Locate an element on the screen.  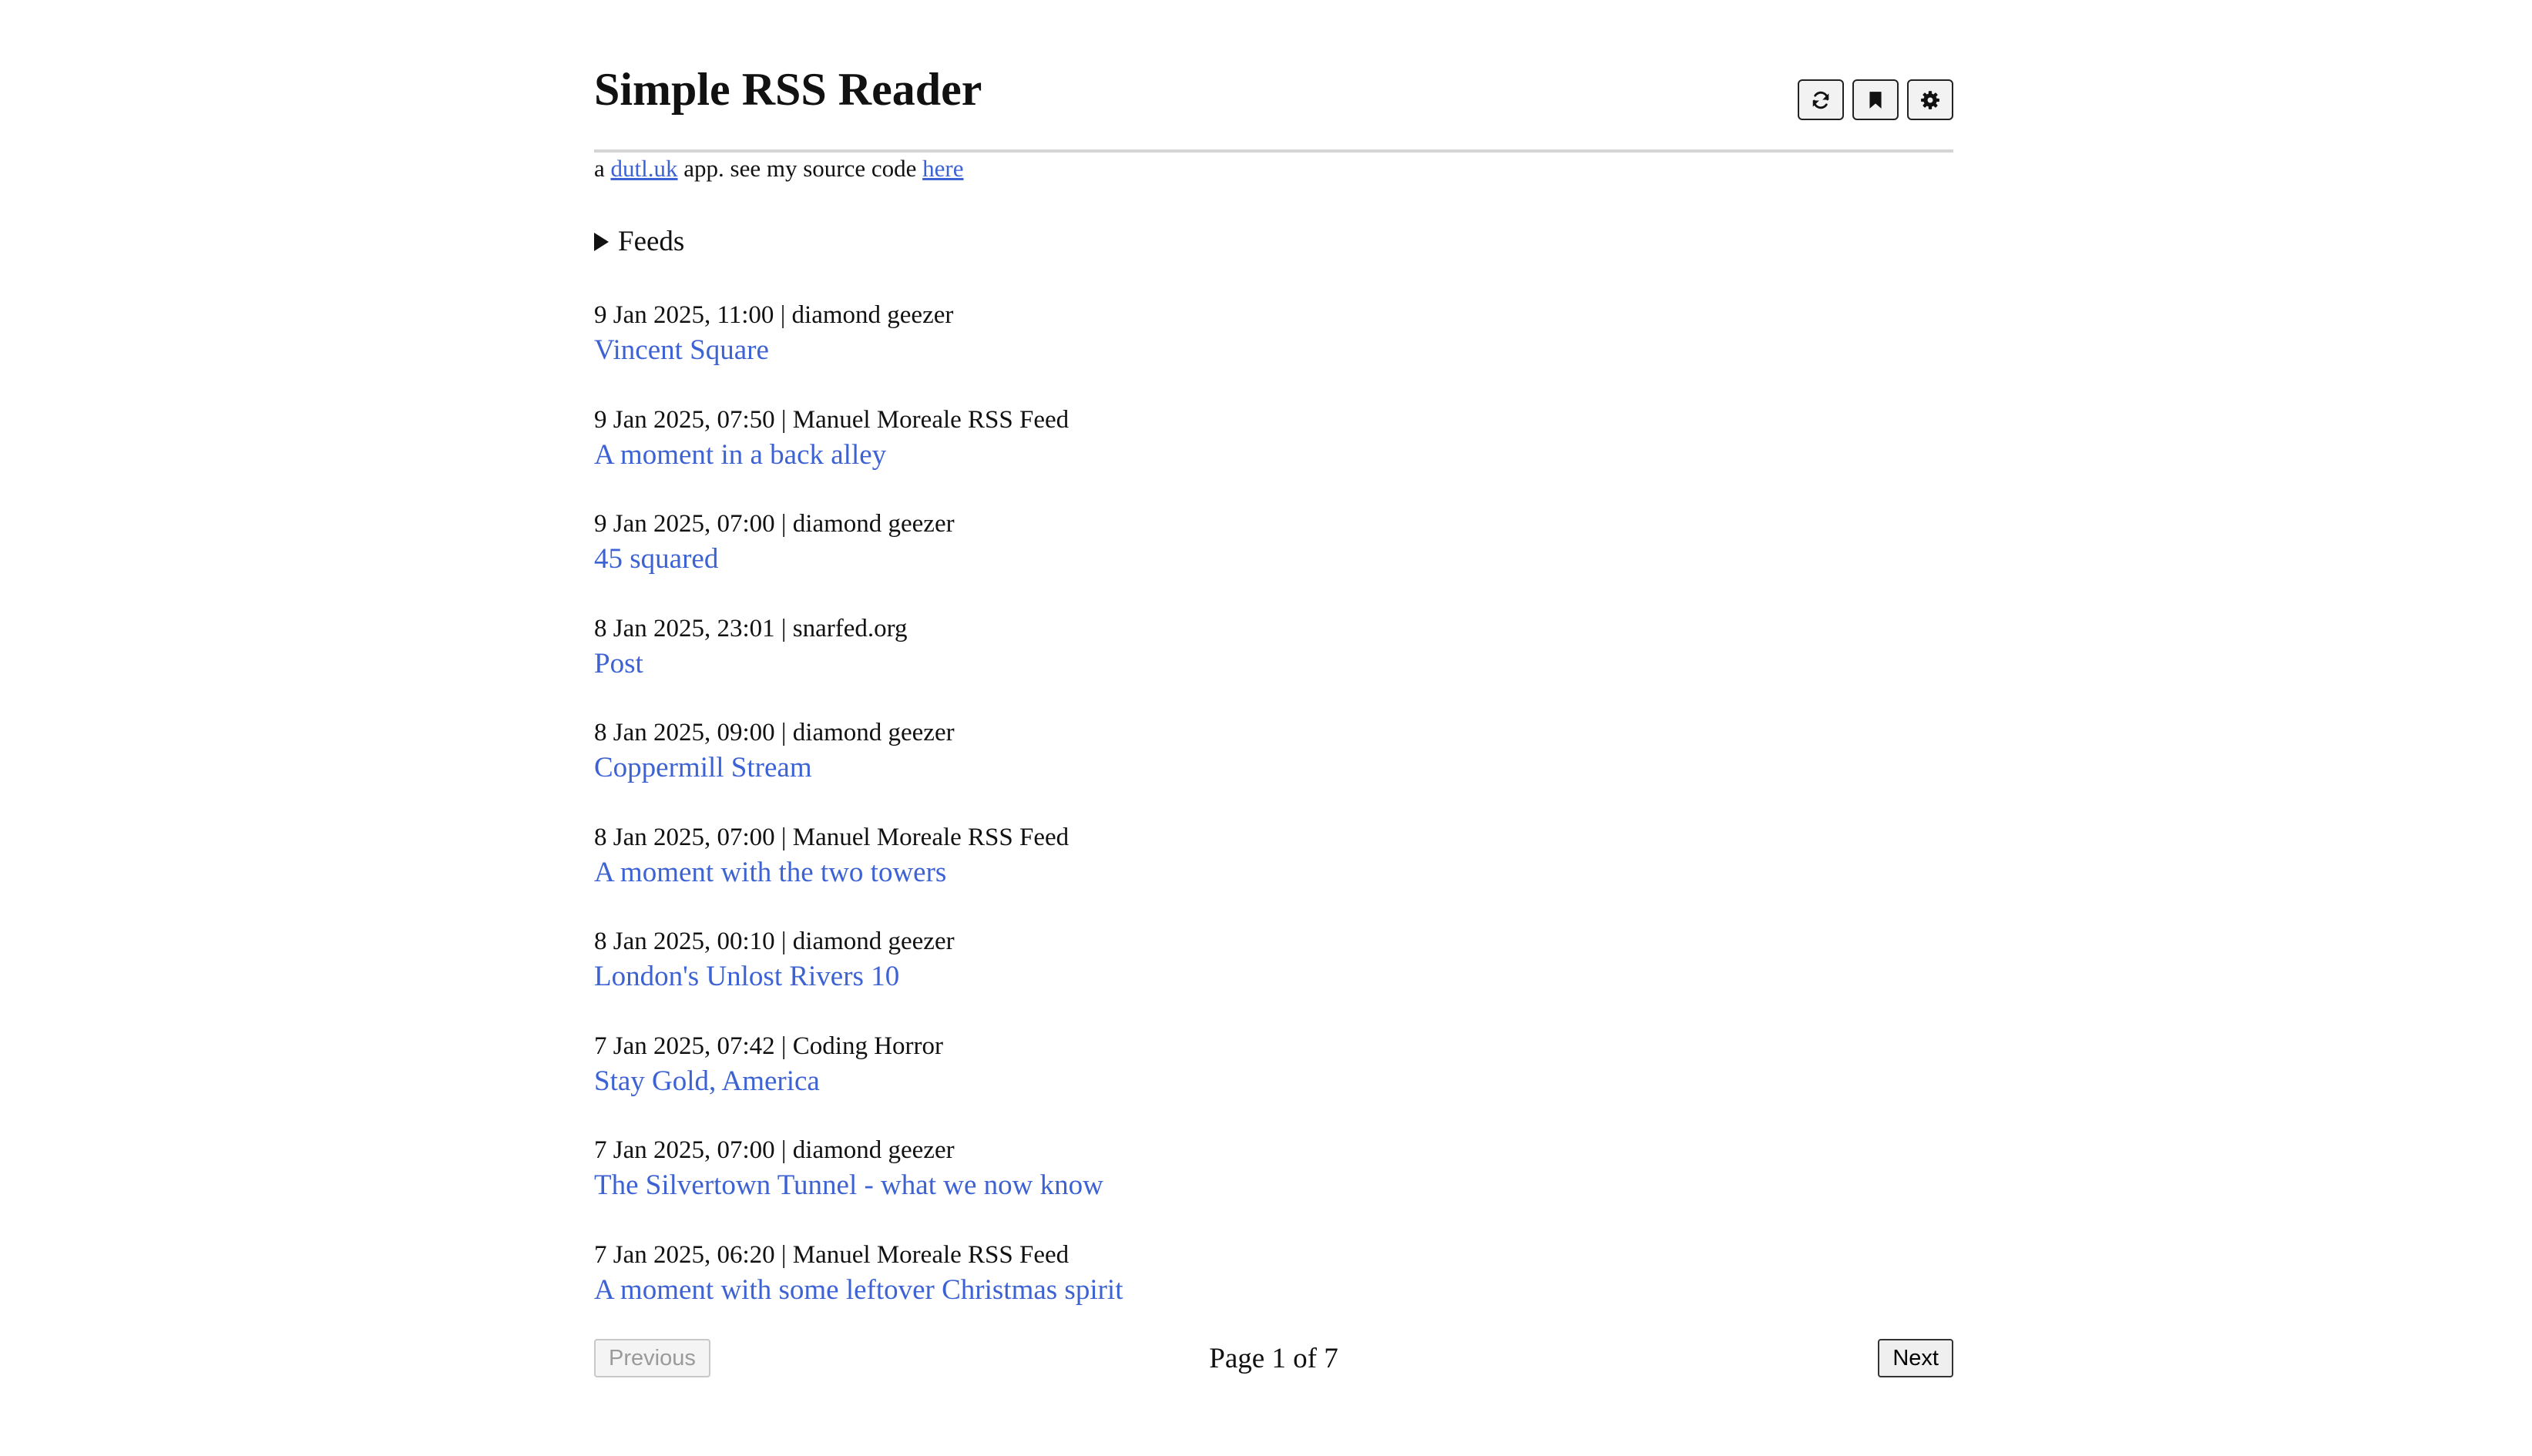
item-title-link: Coppermill Stream is located at coordinates (703, 768).